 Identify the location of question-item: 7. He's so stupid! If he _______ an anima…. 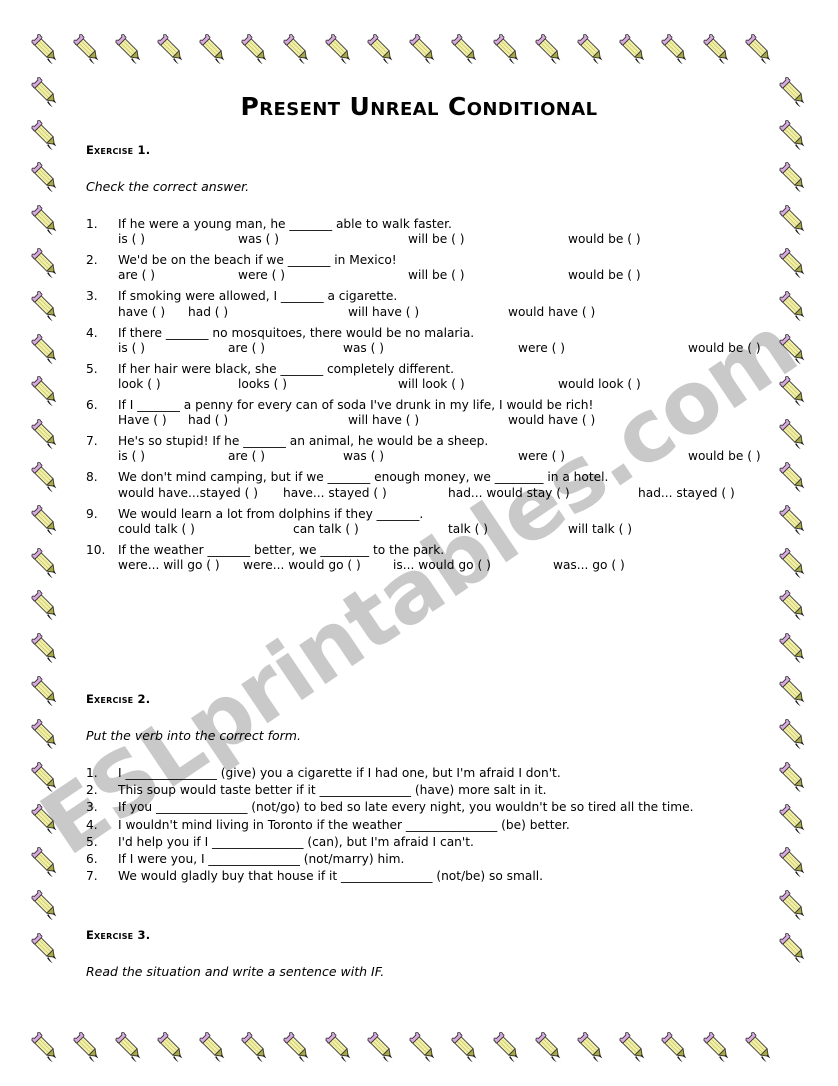
(436, 450).